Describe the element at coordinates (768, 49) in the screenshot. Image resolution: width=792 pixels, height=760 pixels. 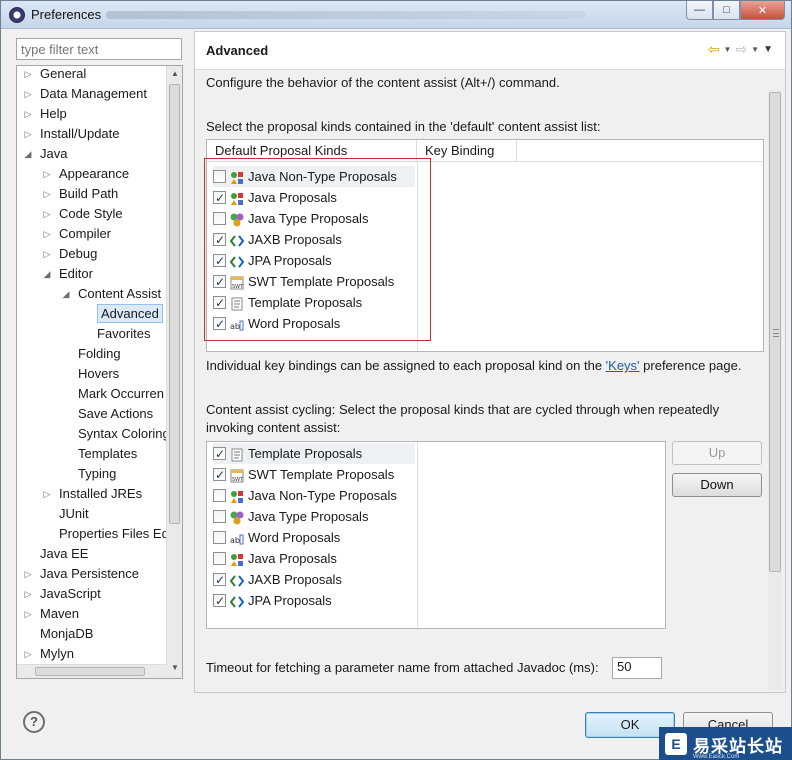
I see `view-menu-icon: ▼` at that location.